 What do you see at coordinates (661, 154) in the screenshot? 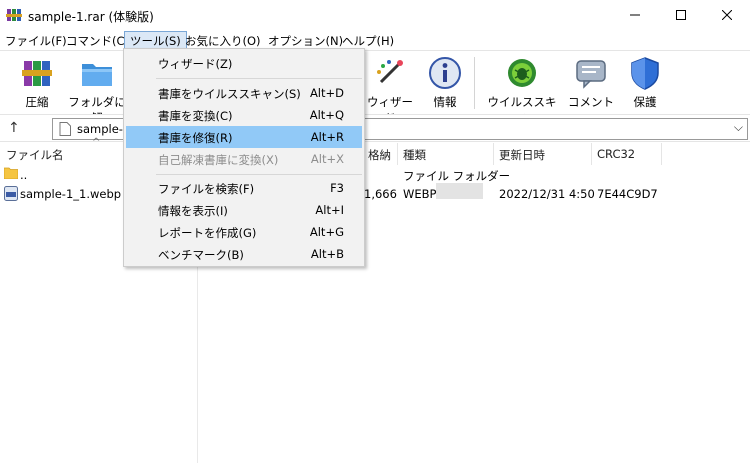
I see `column-divider` at bounding box center [661, 154].